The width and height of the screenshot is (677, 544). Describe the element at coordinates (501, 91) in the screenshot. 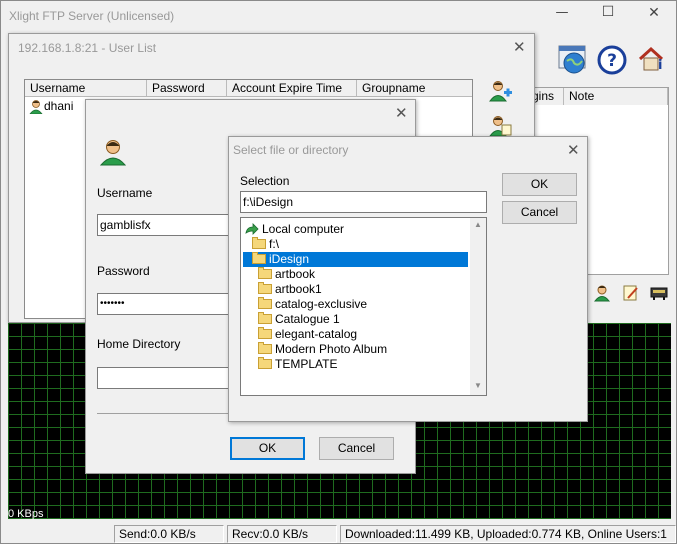

I see `add-user-icon` at that location.